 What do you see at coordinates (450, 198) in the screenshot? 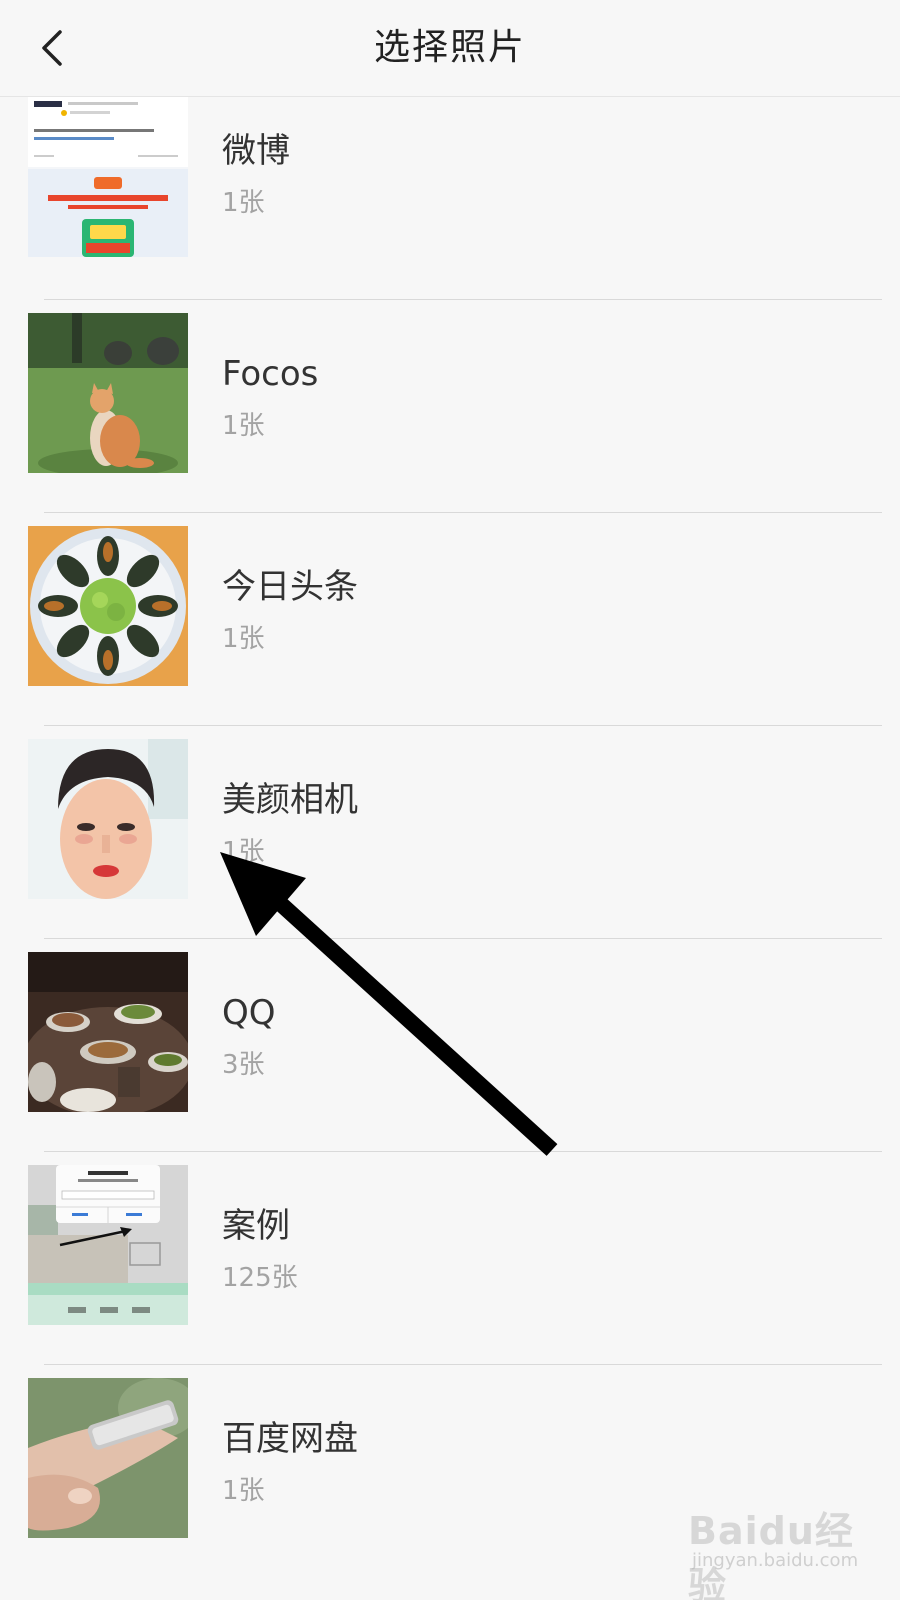
I see `album-row-weibo: 微博 1张` at bounding box center [450, 198].